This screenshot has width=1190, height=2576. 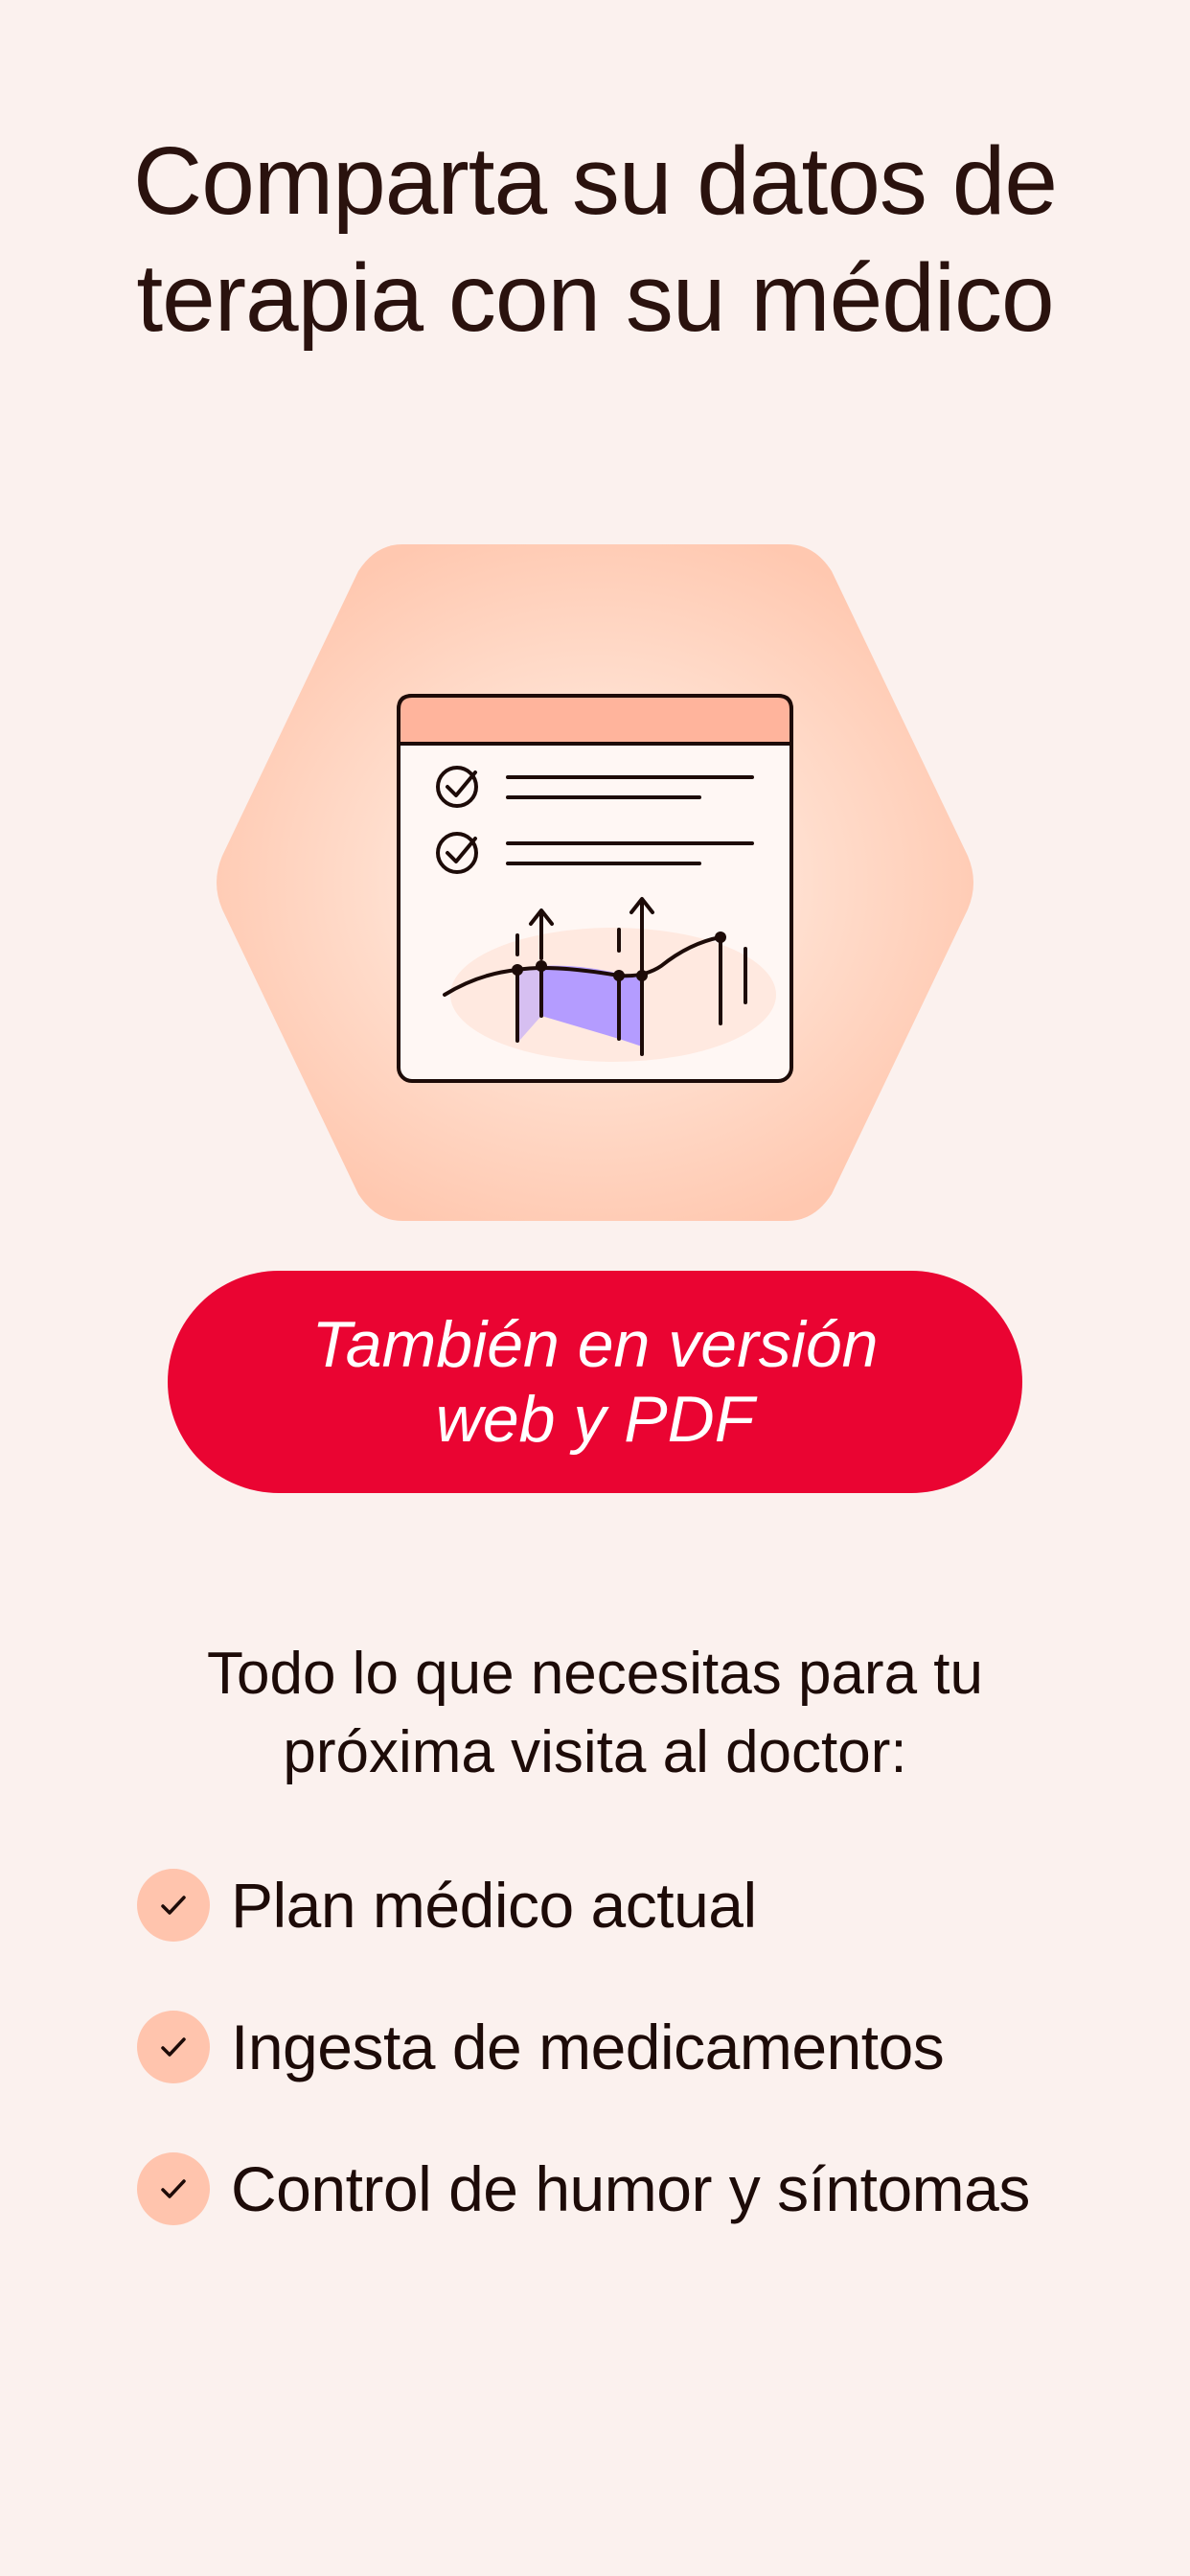 What do you see at coordinates (494, 1905) in the screenshot?
I see `feature-label: Plan médico actual` at bounding box center [494, 1905].